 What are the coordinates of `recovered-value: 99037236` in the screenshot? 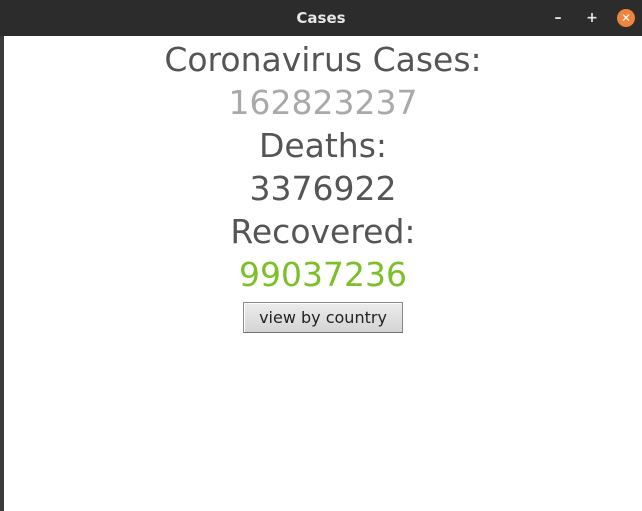 It's located at (323, 274).